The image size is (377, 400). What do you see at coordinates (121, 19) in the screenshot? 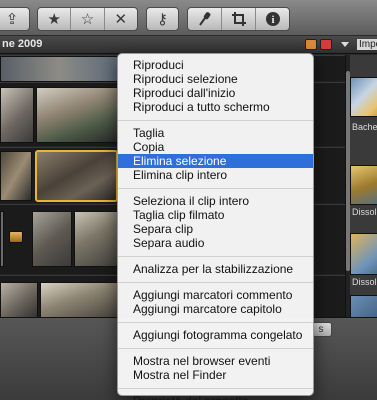
I see `reject-x-icon: ✕` at bounding box center [121, 19].